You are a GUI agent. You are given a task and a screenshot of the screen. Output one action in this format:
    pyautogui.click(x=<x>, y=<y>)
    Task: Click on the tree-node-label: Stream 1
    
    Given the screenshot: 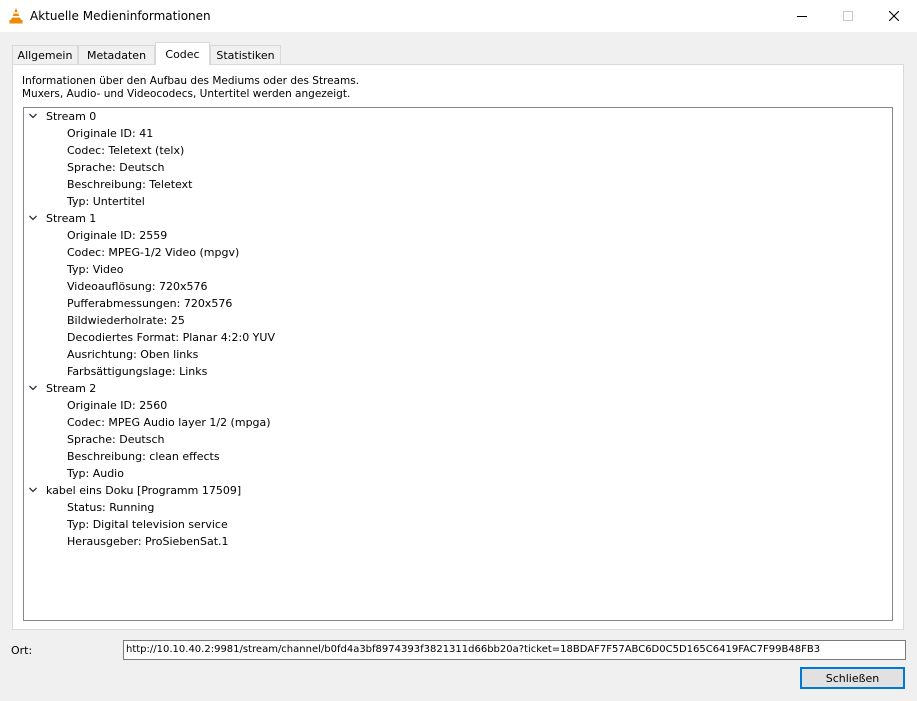 What is the action you would take?
    pyautogui.click(x=71, y=218)
    